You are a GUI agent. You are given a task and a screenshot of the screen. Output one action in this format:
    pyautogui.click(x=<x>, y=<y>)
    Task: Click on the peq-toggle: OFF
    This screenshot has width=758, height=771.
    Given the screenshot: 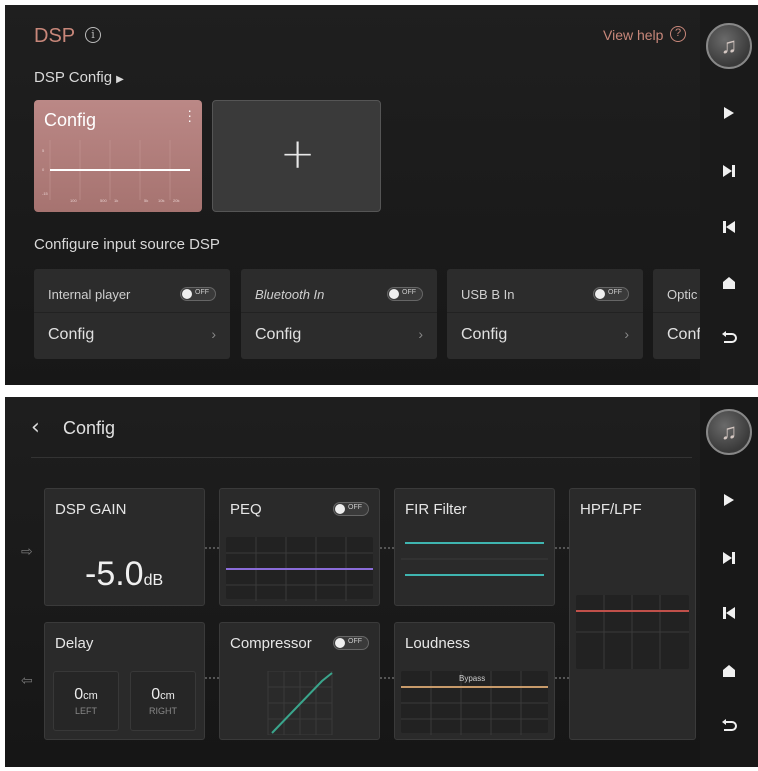 What is the action you would take?
    pyautogui.click(x=351, y=509)
    